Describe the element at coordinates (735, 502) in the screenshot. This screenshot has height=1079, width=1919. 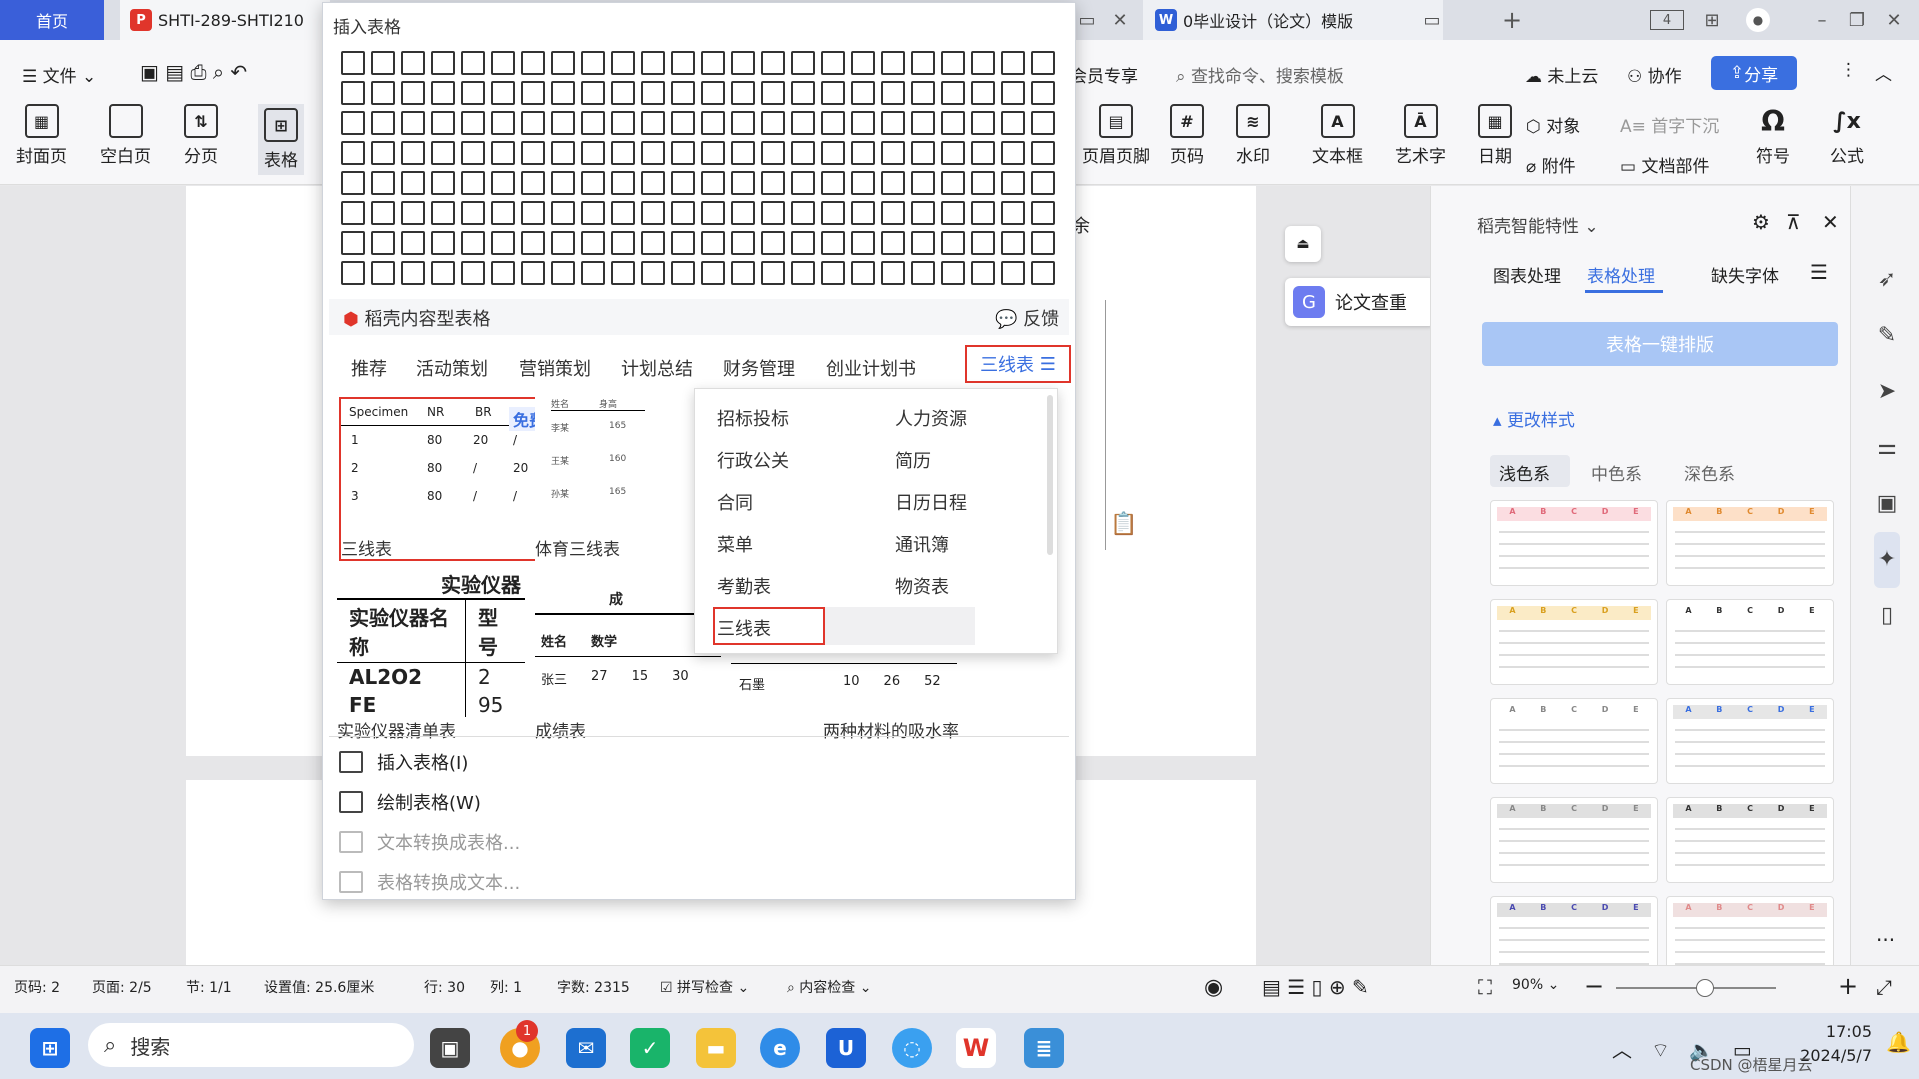
I see `dropdown-item: 合同` at that location.